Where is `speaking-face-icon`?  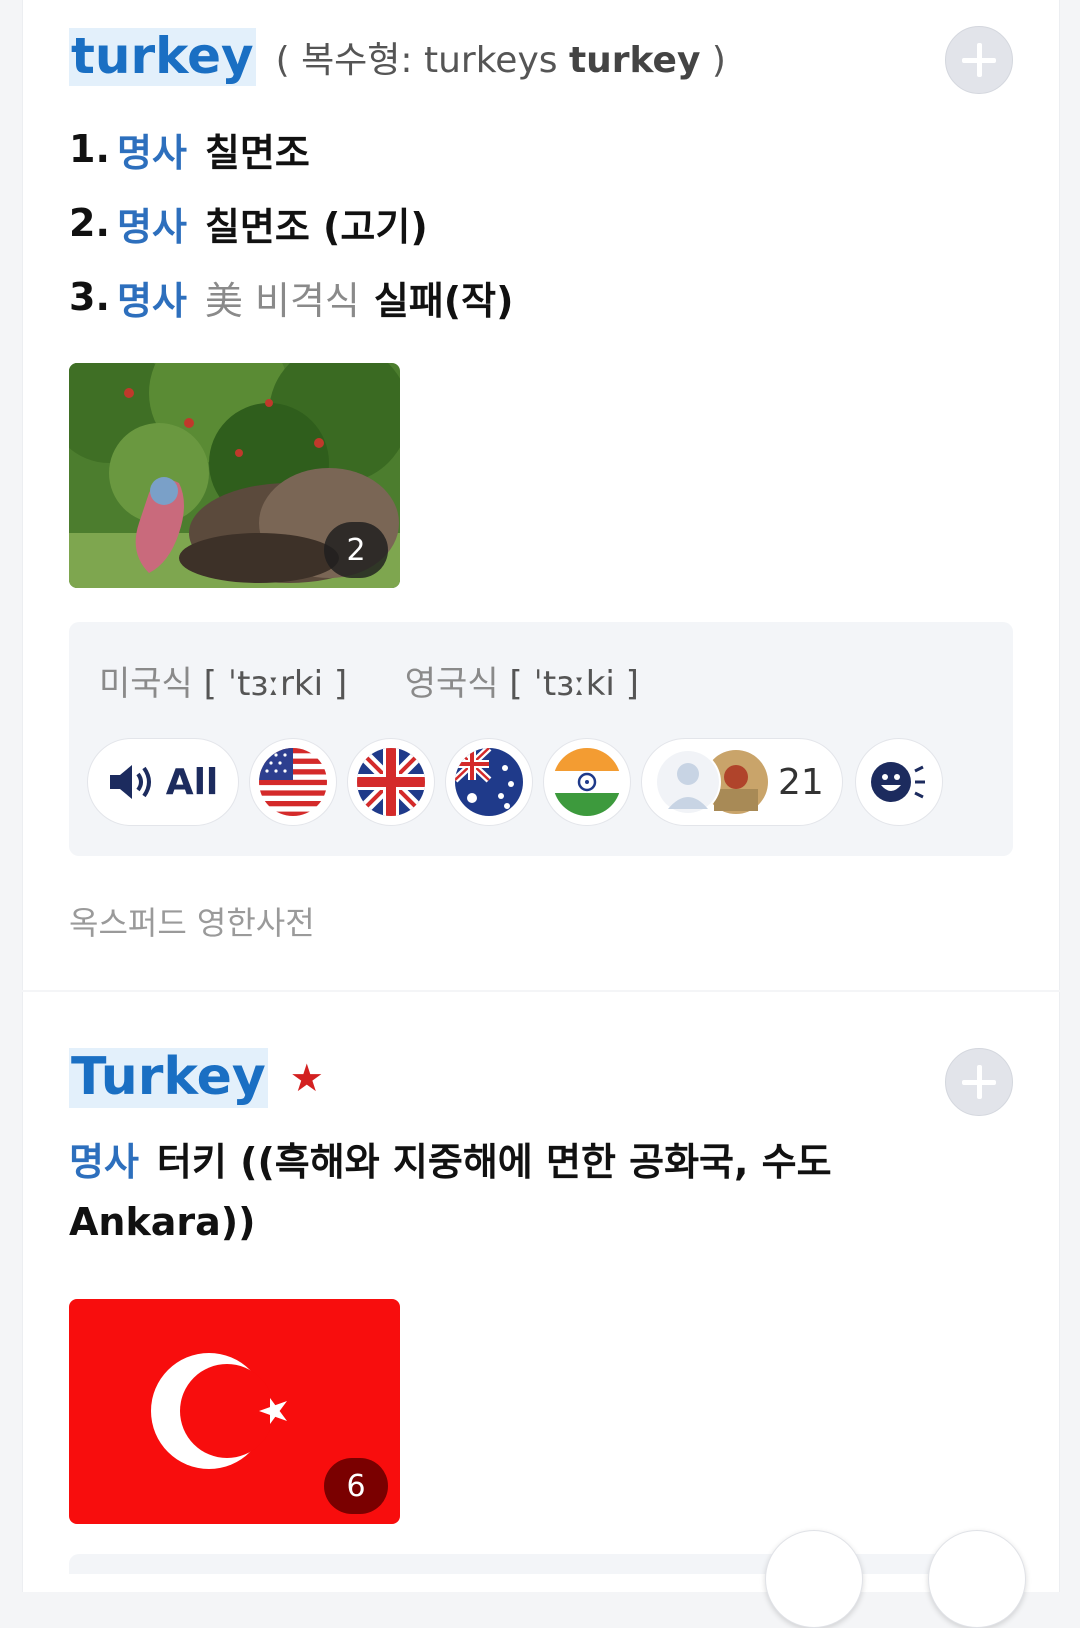
speaking-face-icon is located at coordinates (898, 782).